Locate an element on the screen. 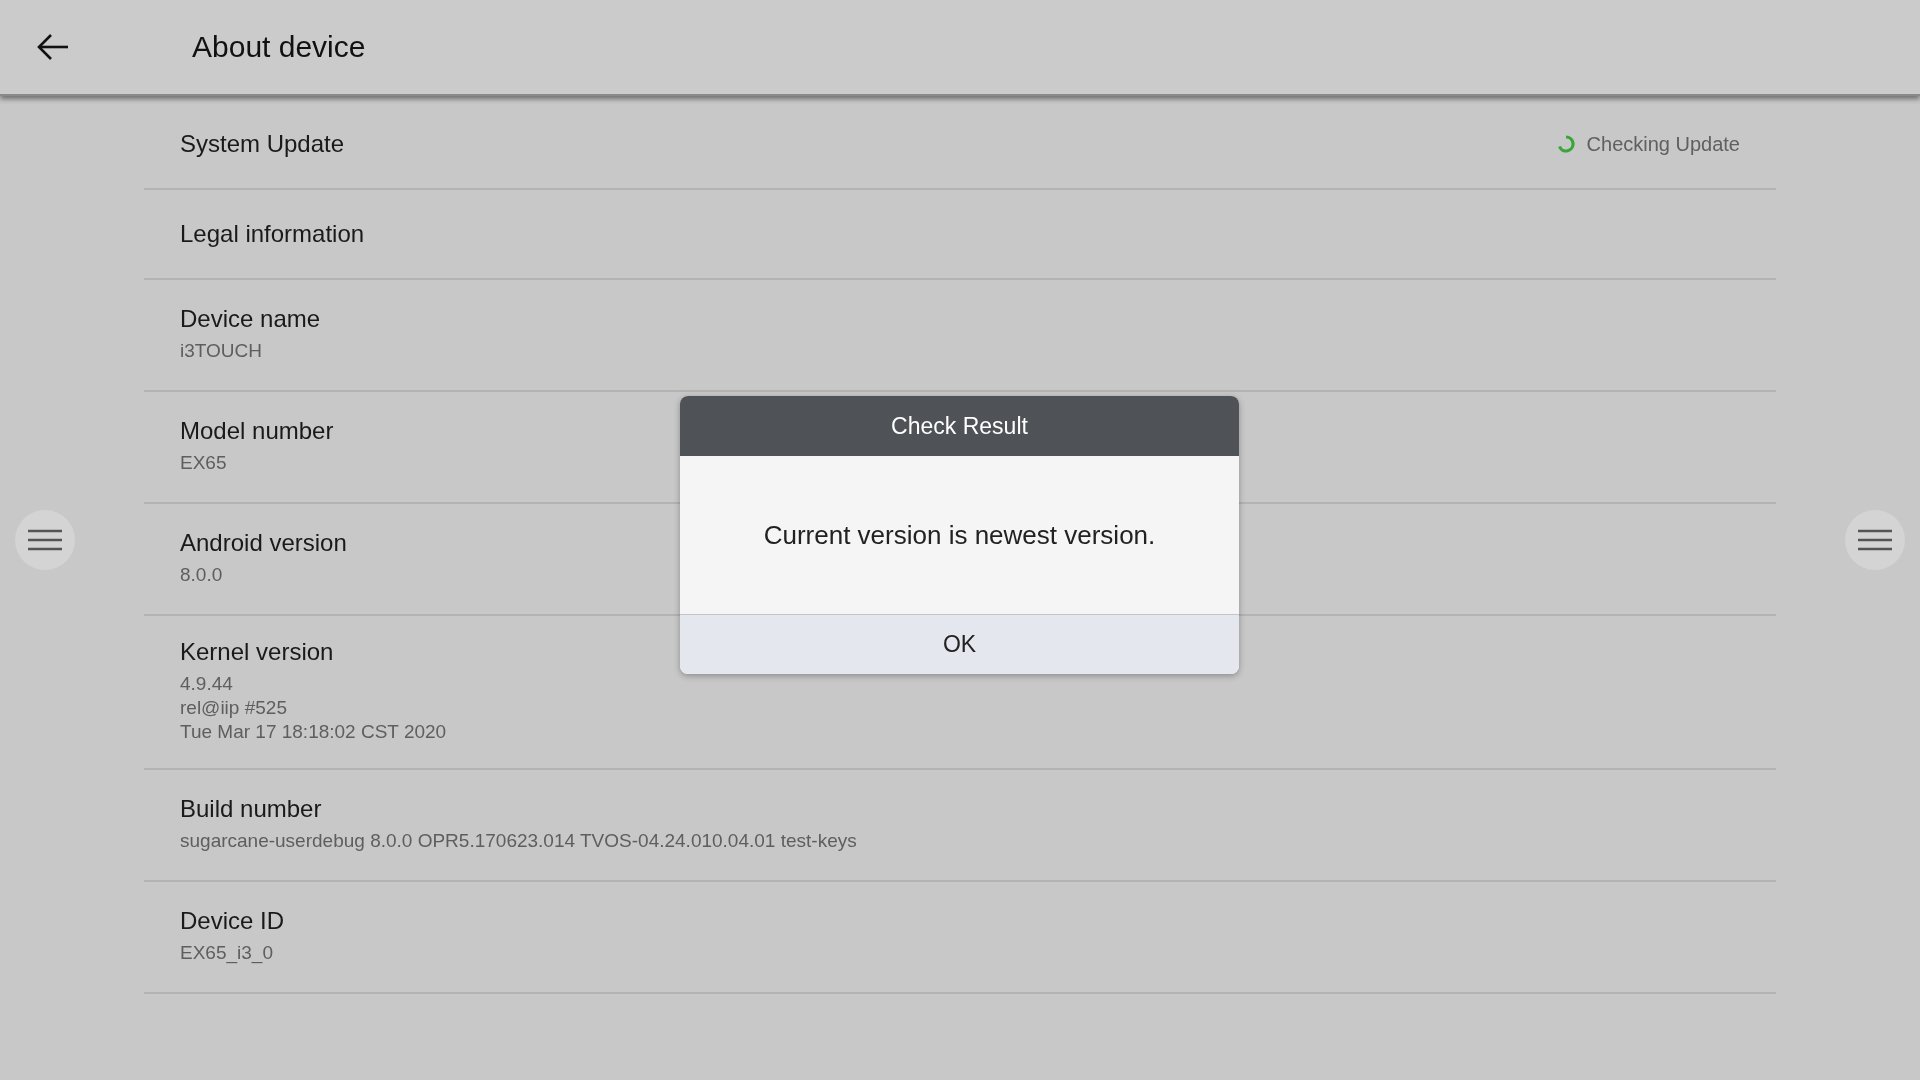 The width and height of the screenshot is (1920, 1080). item-title: Model number is located at coordinates (257, 431).